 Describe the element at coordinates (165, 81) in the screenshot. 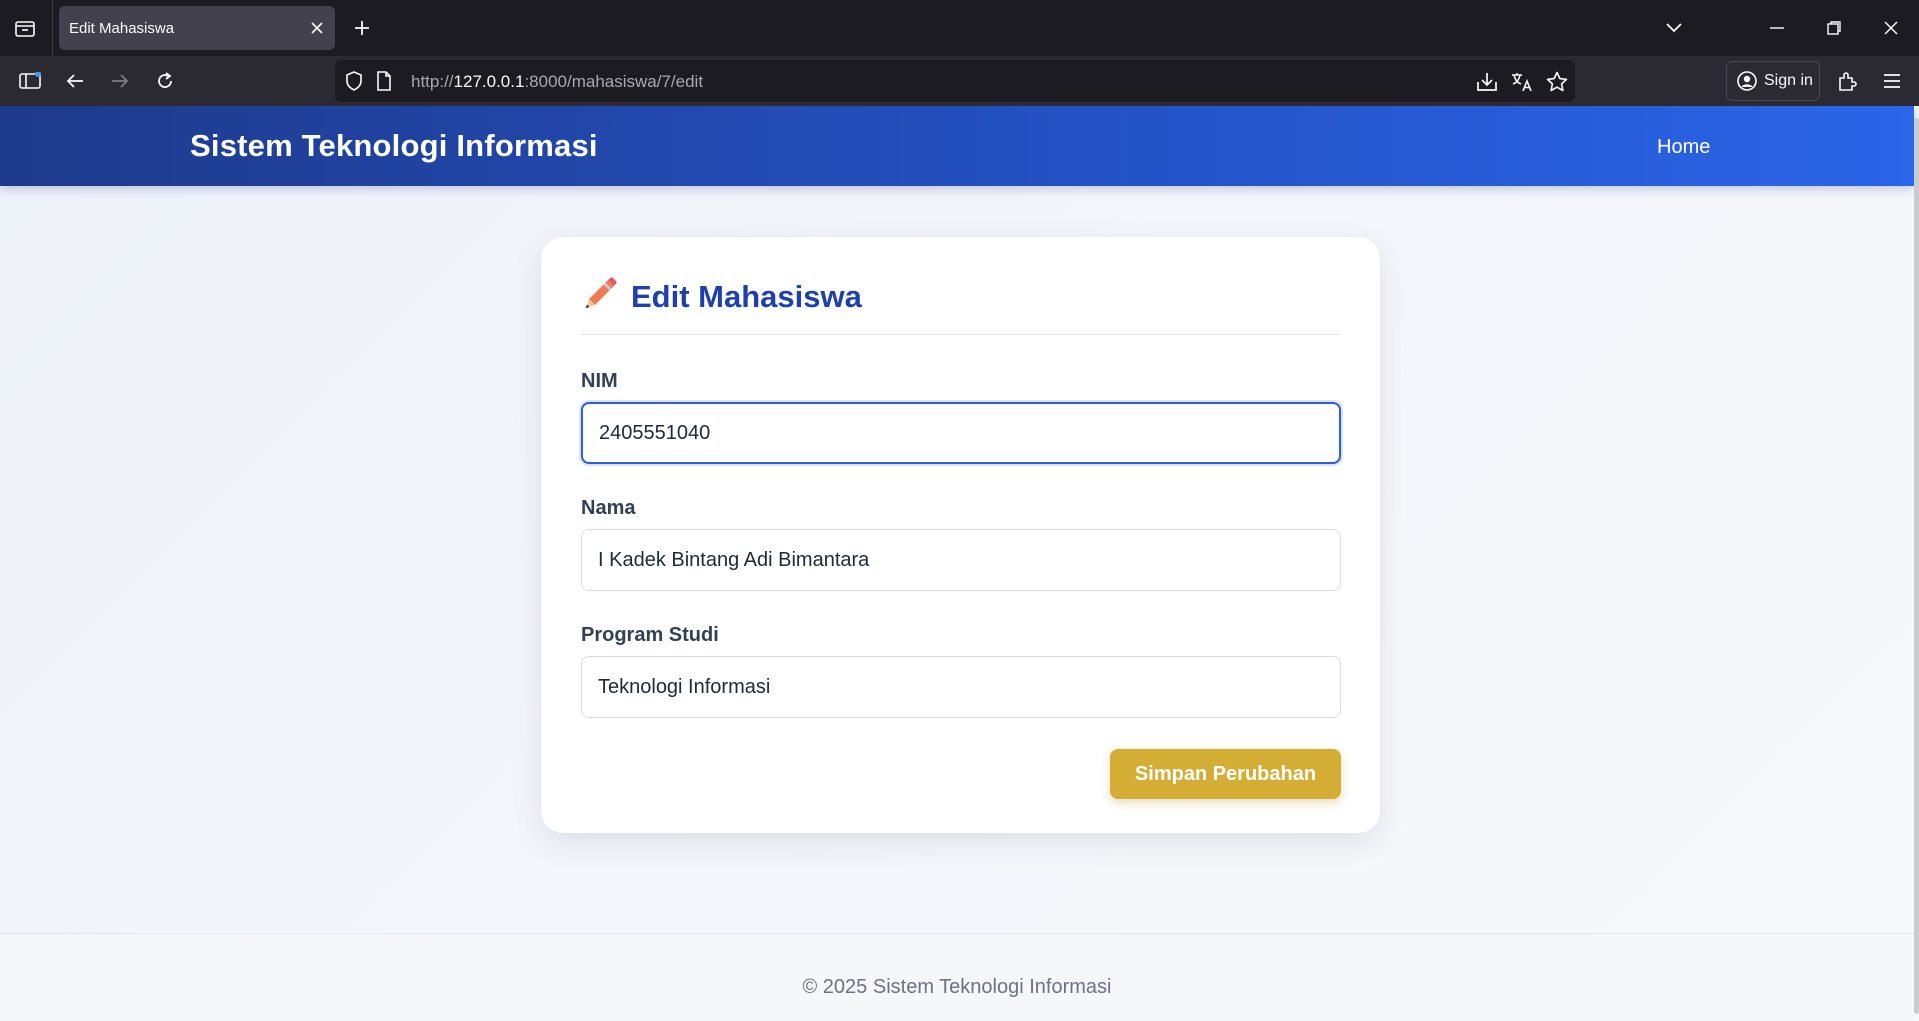

I see `reload-icon` at that location.